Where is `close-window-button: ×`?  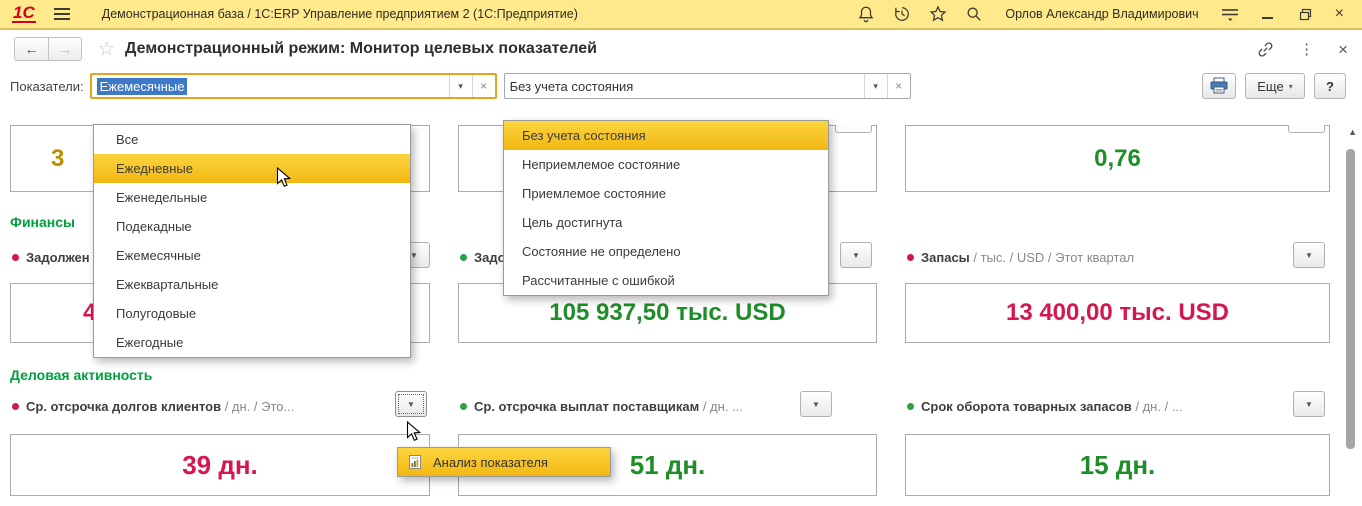 close-window-button: × is located at coordinates (1339, 14).